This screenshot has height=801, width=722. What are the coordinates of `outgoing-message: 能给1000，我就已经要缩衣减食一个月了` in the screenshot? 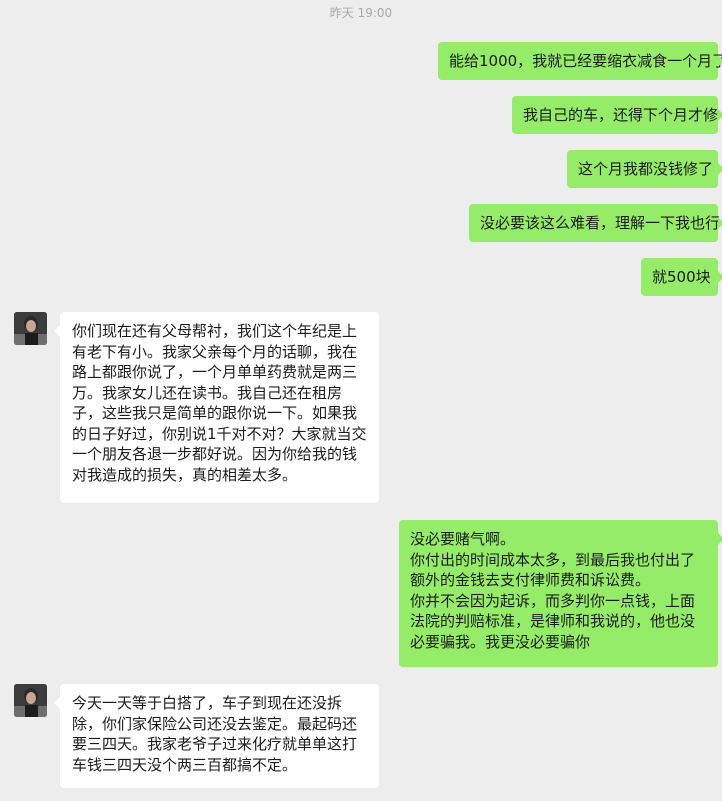 It's located at (580, 61).